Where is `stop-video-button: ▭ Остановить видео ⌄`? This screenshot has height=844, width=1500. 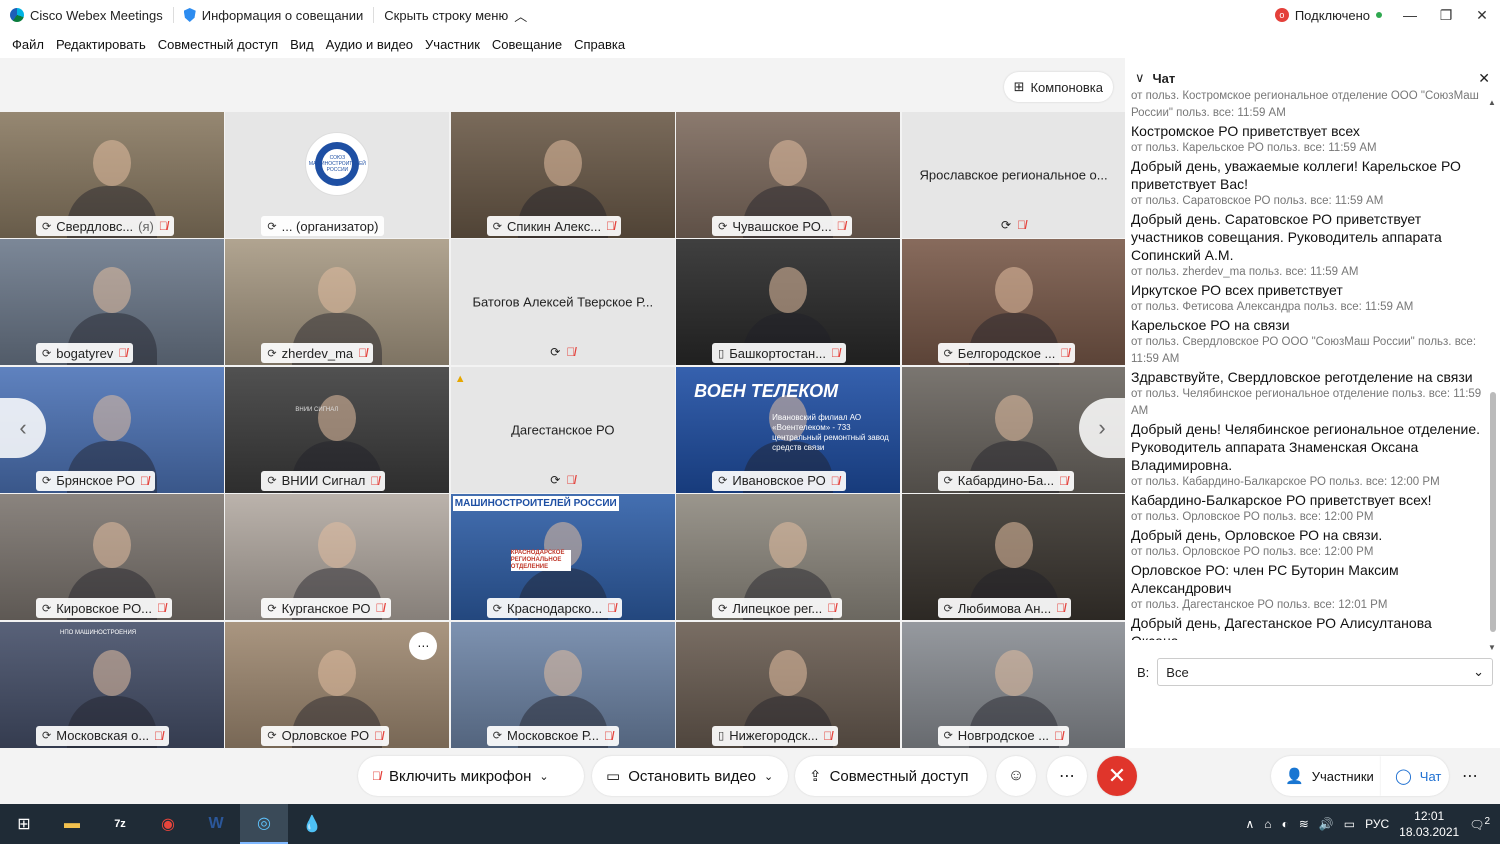 stop-video-button: ▭ Остановить видео ⌄ is located at coordinates (690, 776).